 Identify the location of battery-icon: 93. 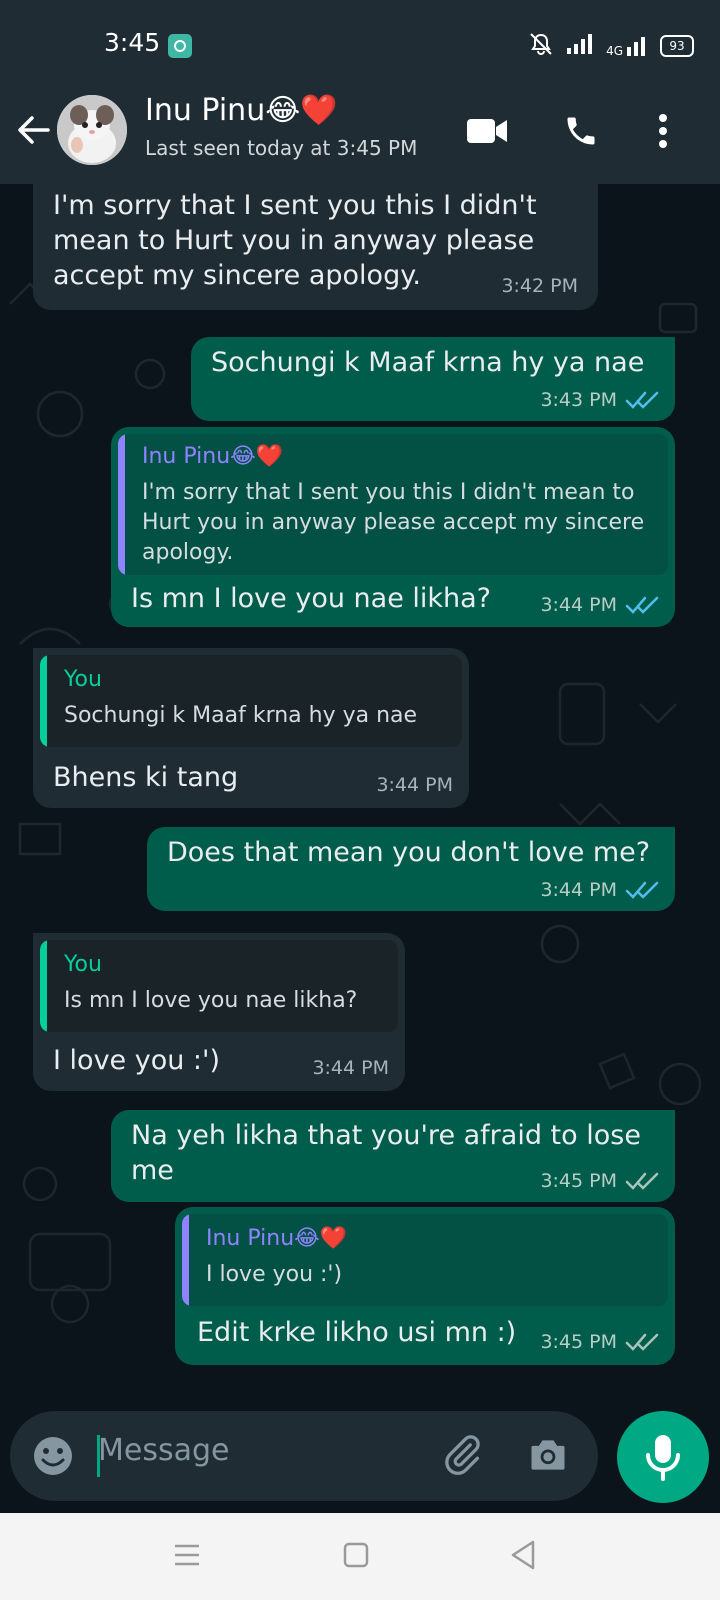
(677, 46).